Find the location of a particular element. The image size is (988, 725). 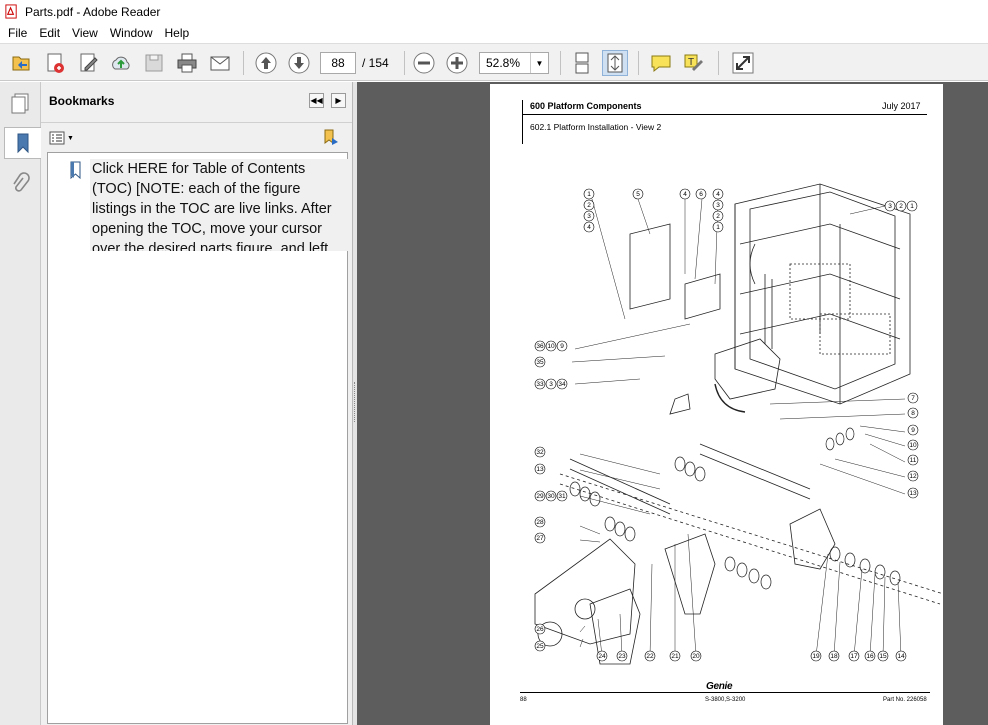

callout: 27 is located at coordinates (540, 538).